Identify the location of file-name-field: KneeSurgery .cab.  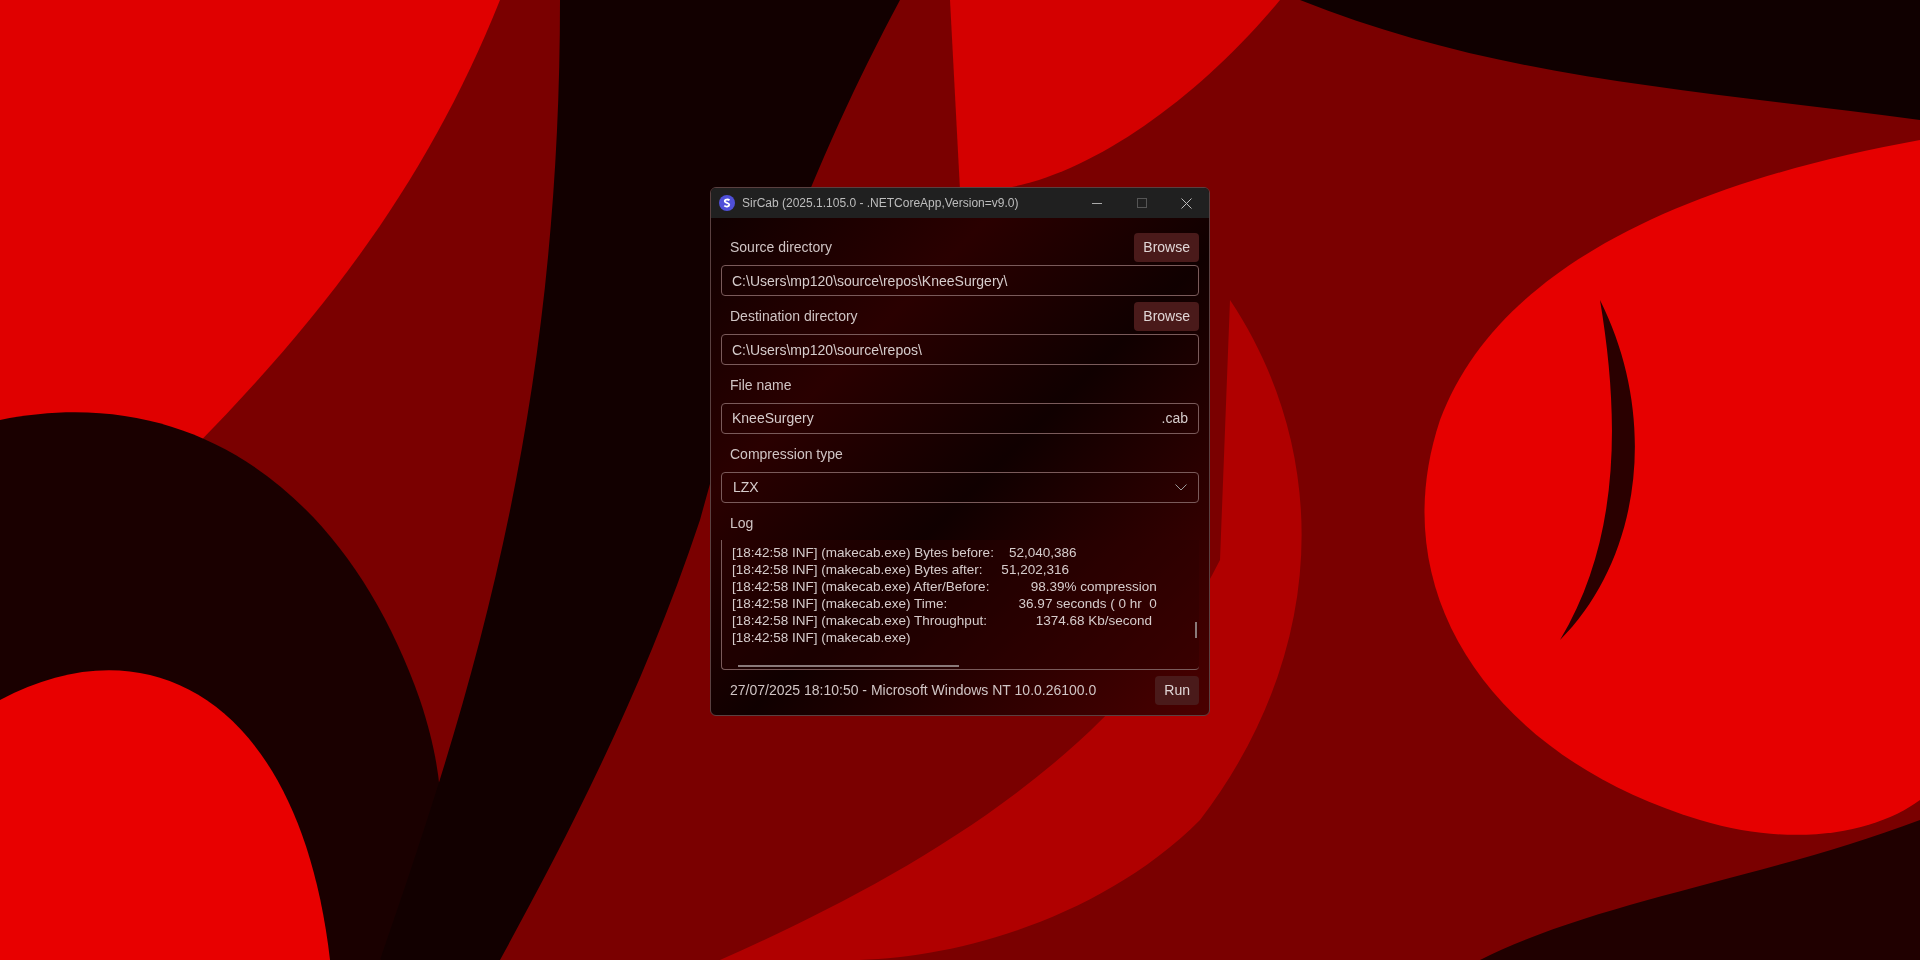
(960, 418).